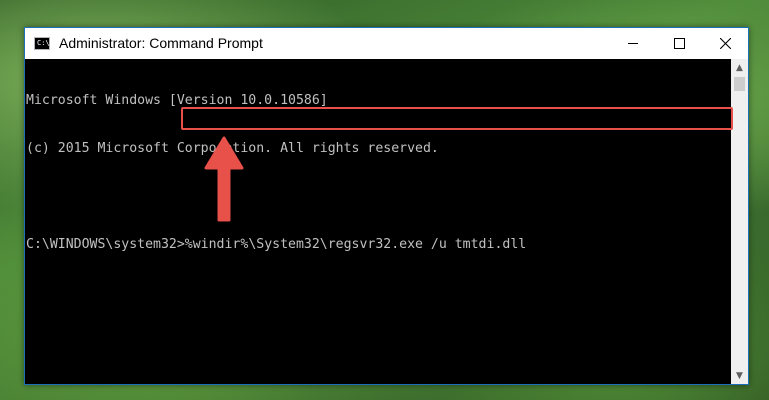  I want to click on minimize-button, so click(633, 43).